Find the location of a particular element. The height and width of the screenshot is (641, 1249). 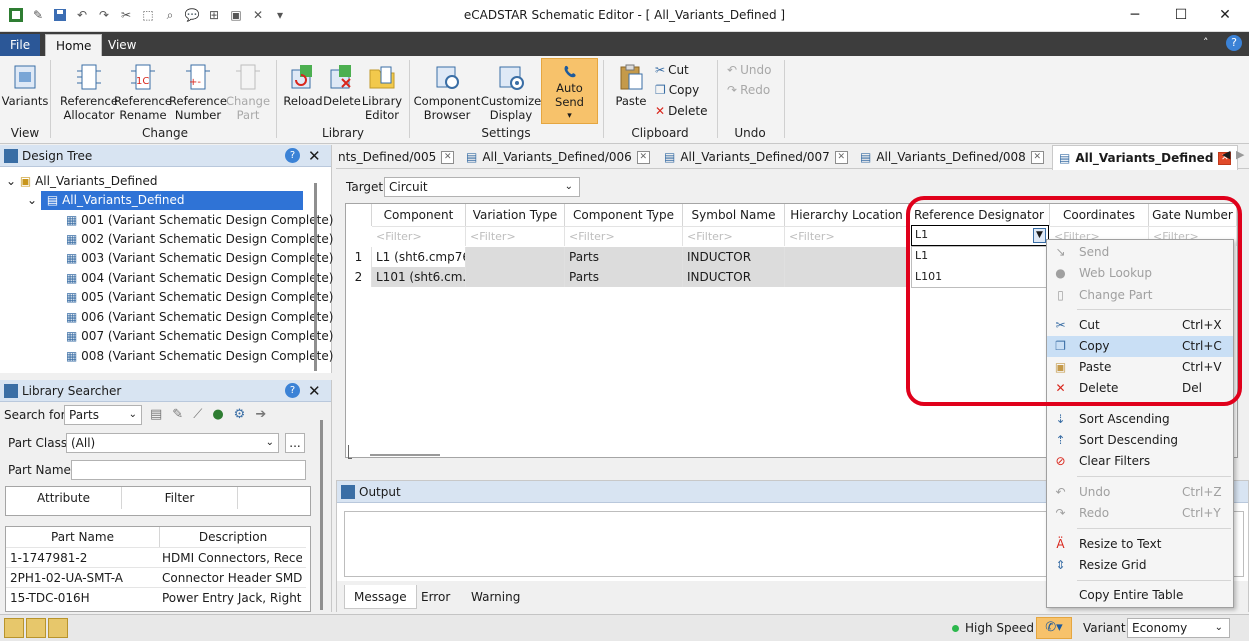

reference-designator-filter: L1 ▼ is located at coordinates (980, 235).